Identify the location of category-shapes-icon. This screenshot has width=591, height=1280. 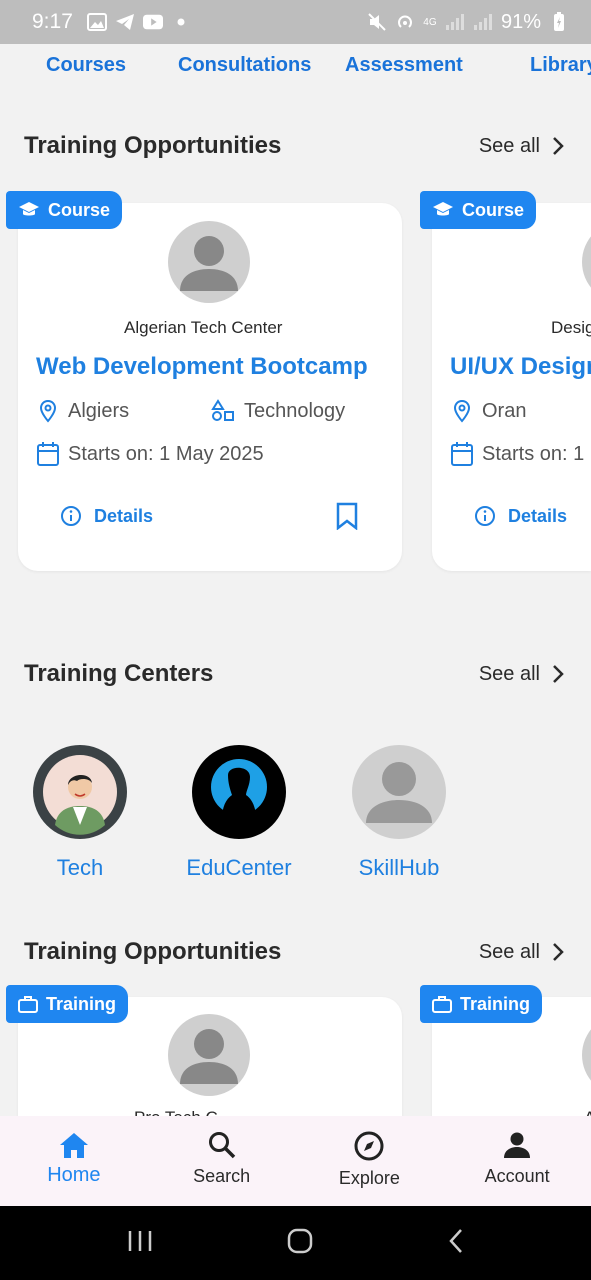
(222, 410).